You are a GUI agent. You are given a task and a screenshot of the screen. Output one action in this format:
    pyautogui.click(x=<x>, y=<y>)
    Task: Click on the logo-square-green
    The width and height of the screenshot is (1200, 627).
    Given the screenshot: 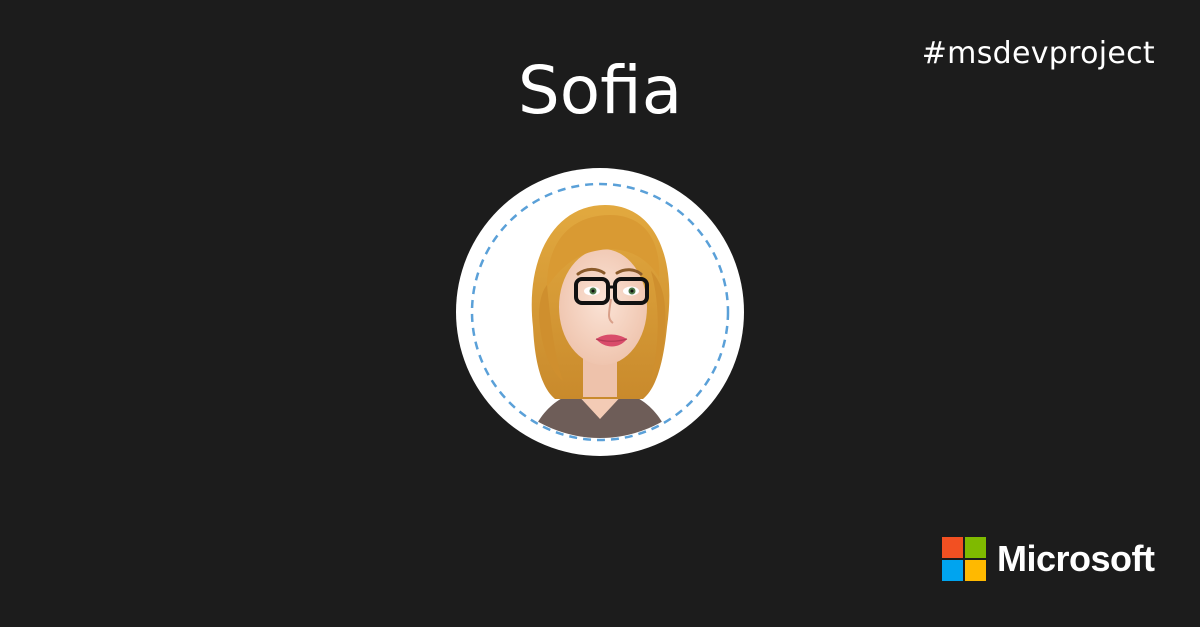 What is the action you would take?
    pyautogui.click(x=975, y=547)
    